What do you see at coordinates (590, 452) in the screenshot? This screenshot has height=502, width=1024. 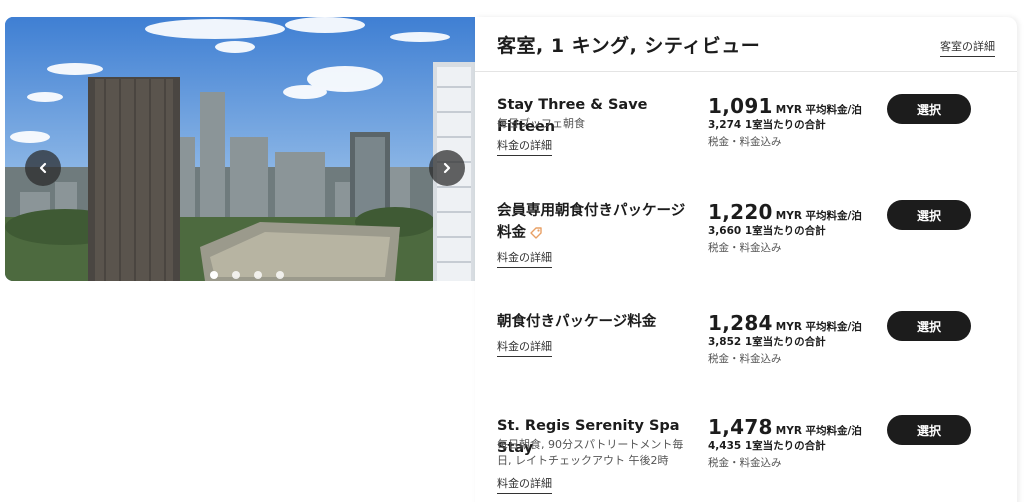 I see `rate-description: 毎日朝食, 90分スパトリートメント毎日, レイトチェックアウト 午後2時` at bounding box center [590, 452].